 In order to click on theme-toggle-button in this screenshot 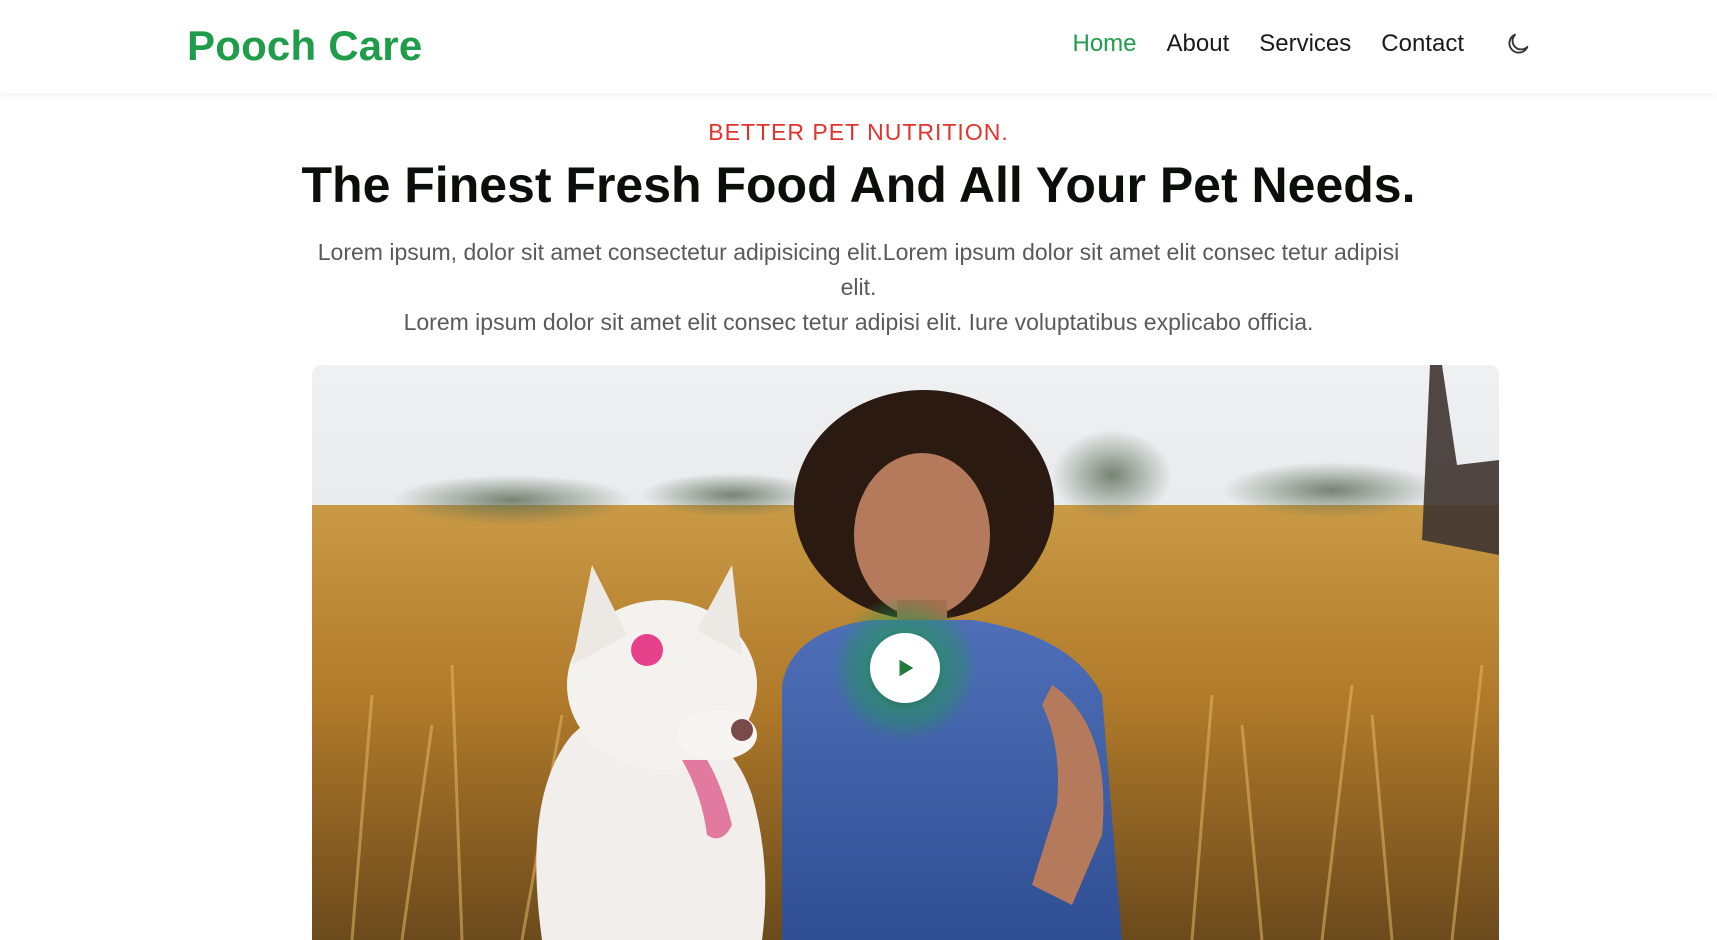, I will do `click(1518, 44)`.